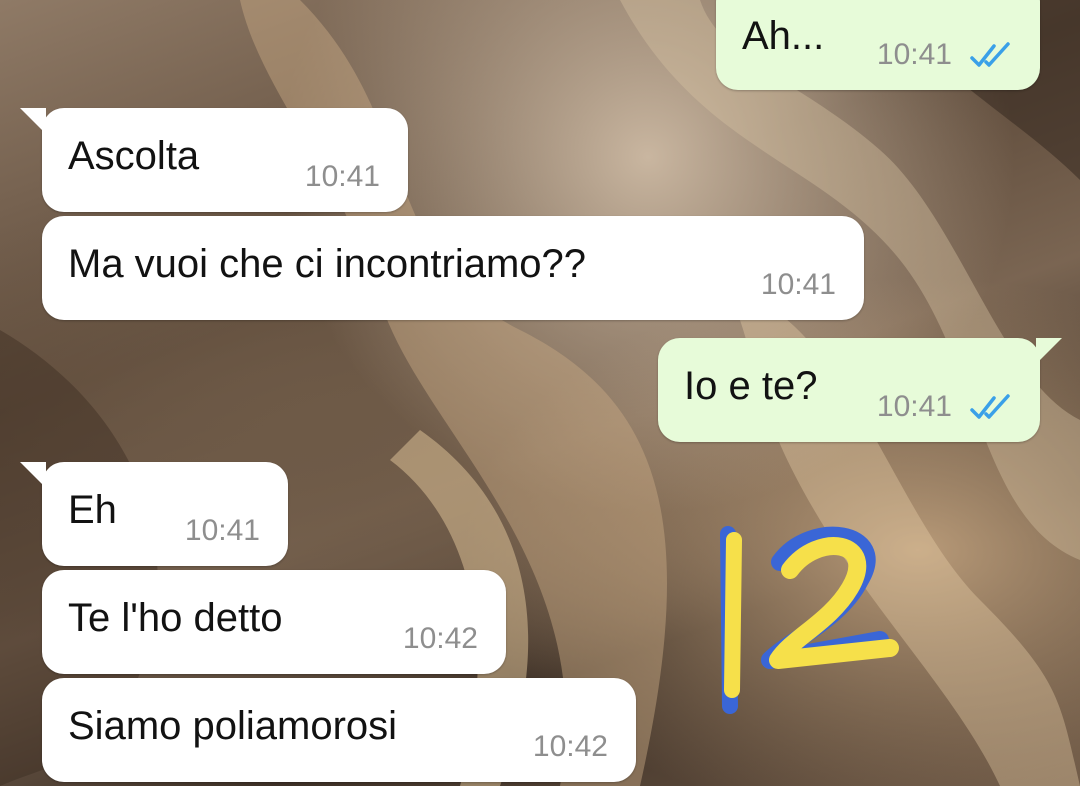  I want to click on message-text: Siamo poliamorosi, so click(233, 726).